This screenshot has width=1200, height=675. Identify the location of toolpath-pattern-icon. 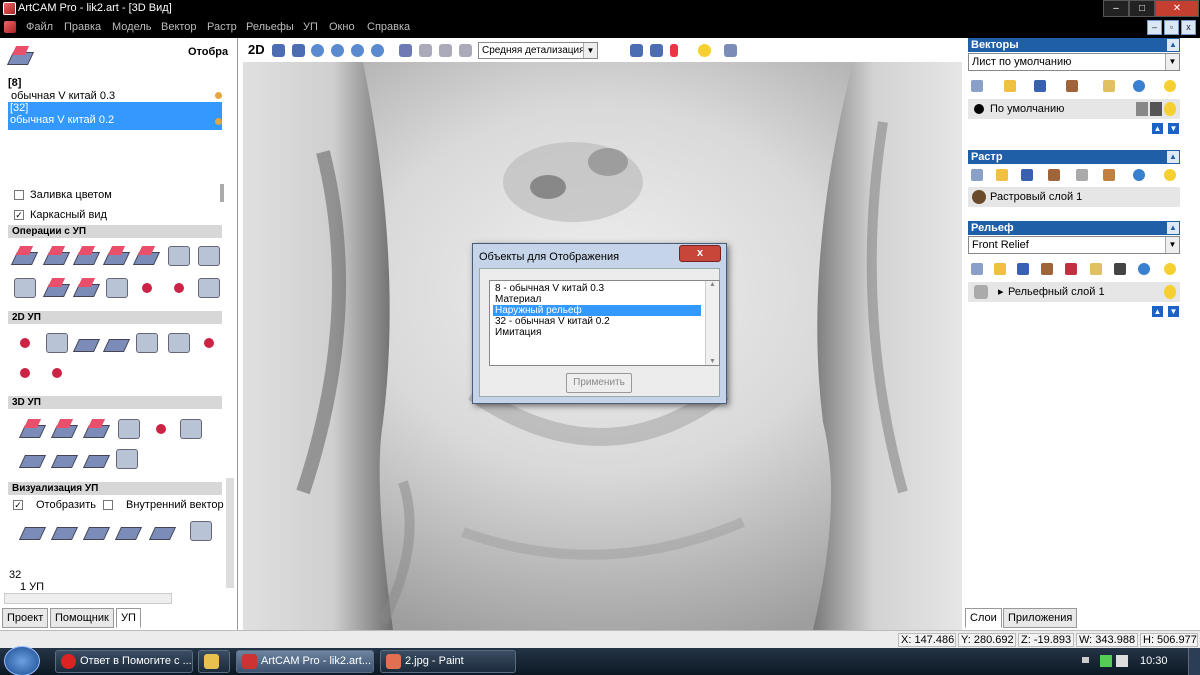
(179, 288).